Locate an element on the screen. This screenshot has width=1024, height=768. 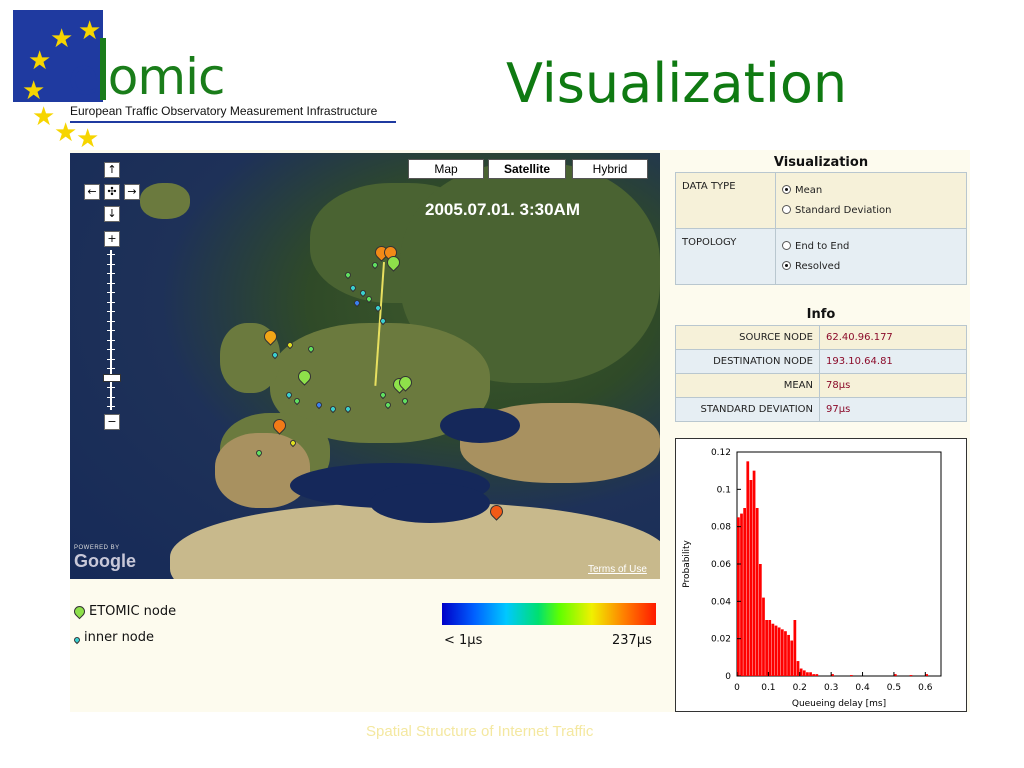
etomic-node-icon is located at coordinates (79, 611).